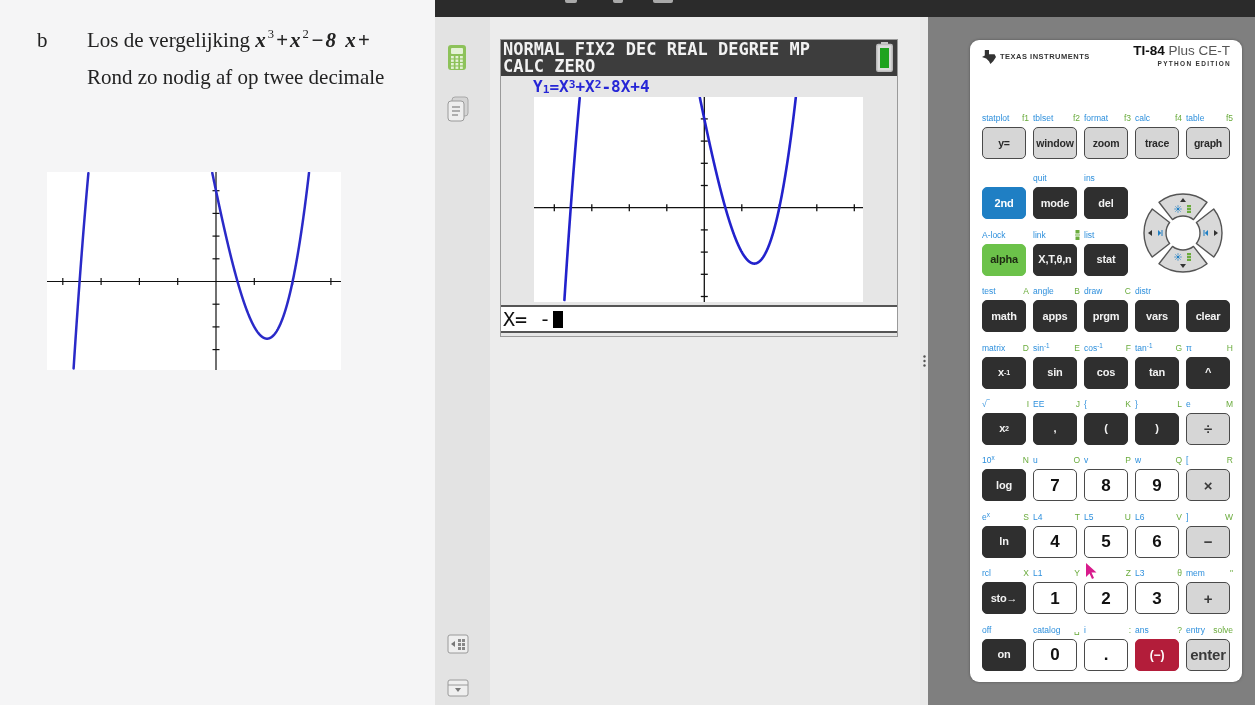 The image size is (1255, 705). What do you see at coordinates (1004, 654) in the screenshot?
I see `calculator-key: on` at bounding box center [1004, 654].